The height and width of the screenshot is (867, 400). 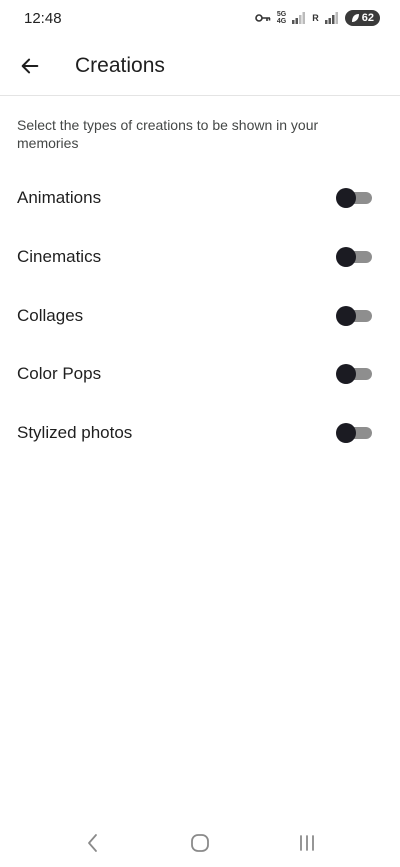 I want to click on cinematics-toggle, so click(x=354, y=257).